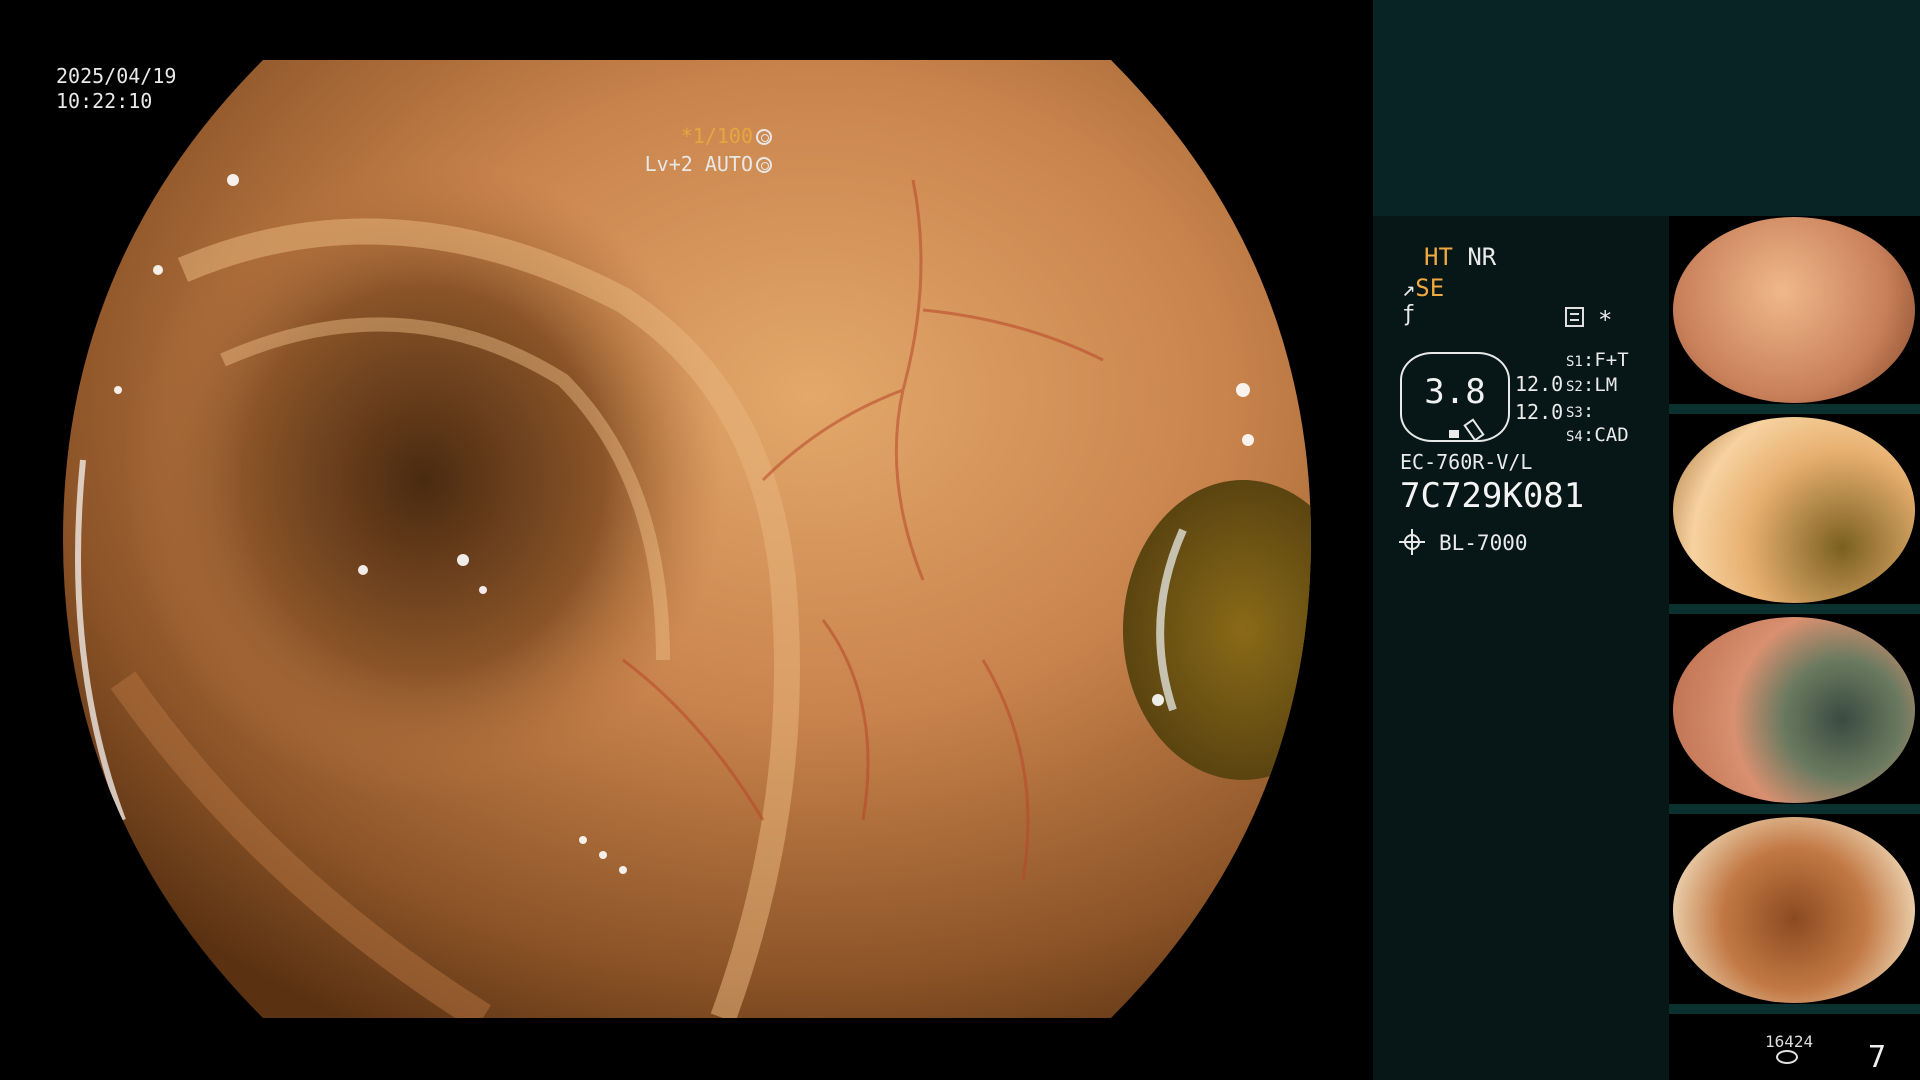 This screenshot has height=1080, width=1920. I want to click on zoom-value: 3.8, so click(1455, 392).